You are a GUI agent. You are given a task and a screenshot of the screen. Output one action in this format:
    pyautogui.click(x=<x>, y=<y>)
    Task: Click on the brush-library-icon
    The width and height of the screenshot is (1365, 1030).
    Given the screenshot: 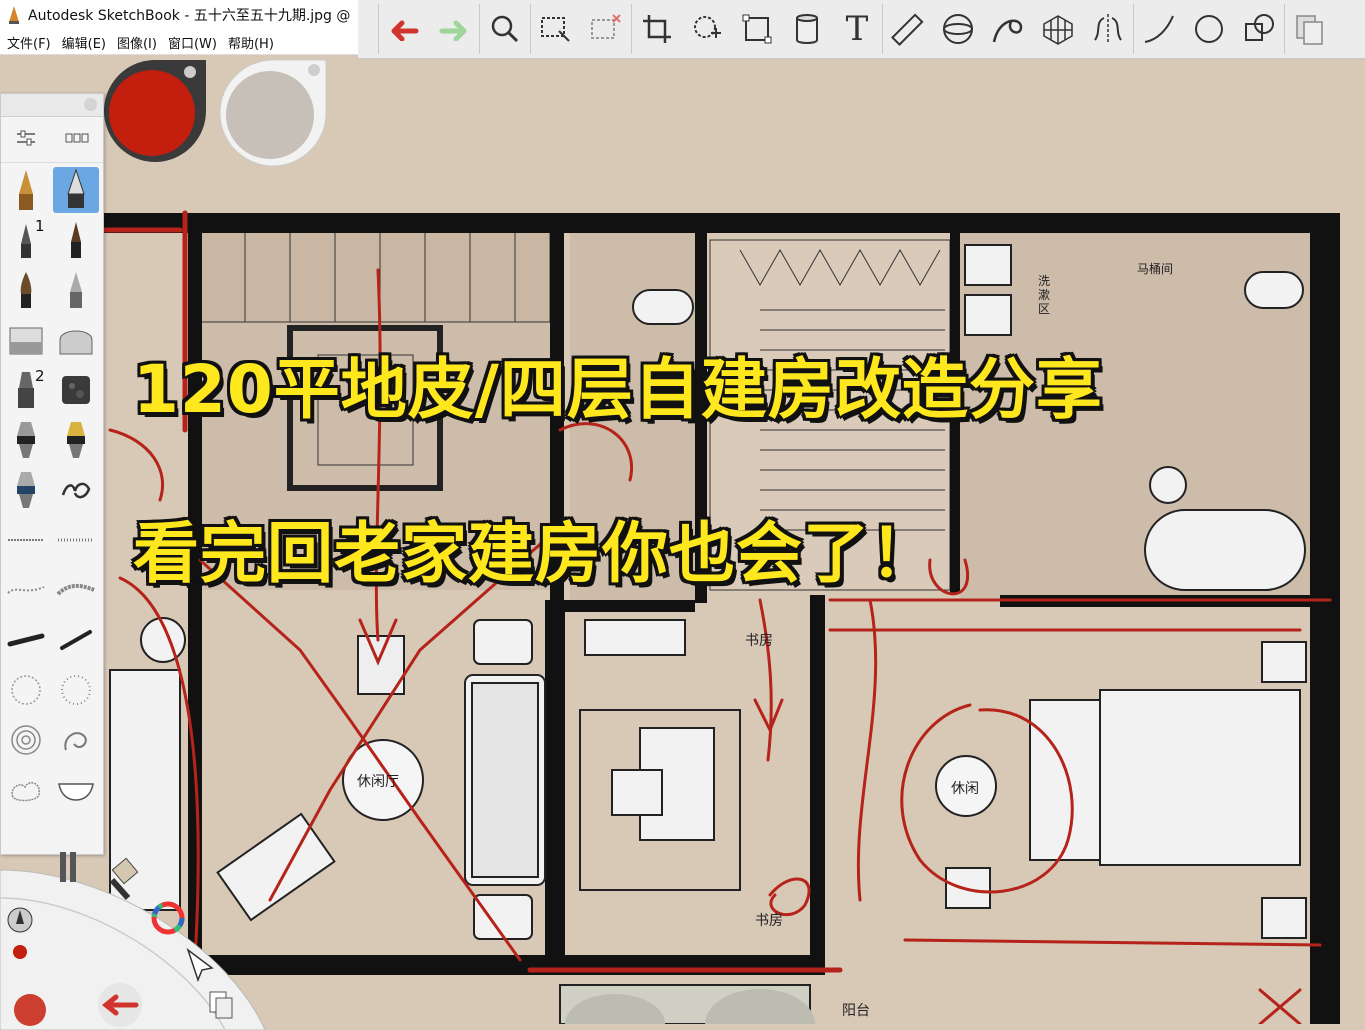 What is the action you would take?
    pyautogui.click(x=77, y=140)
    